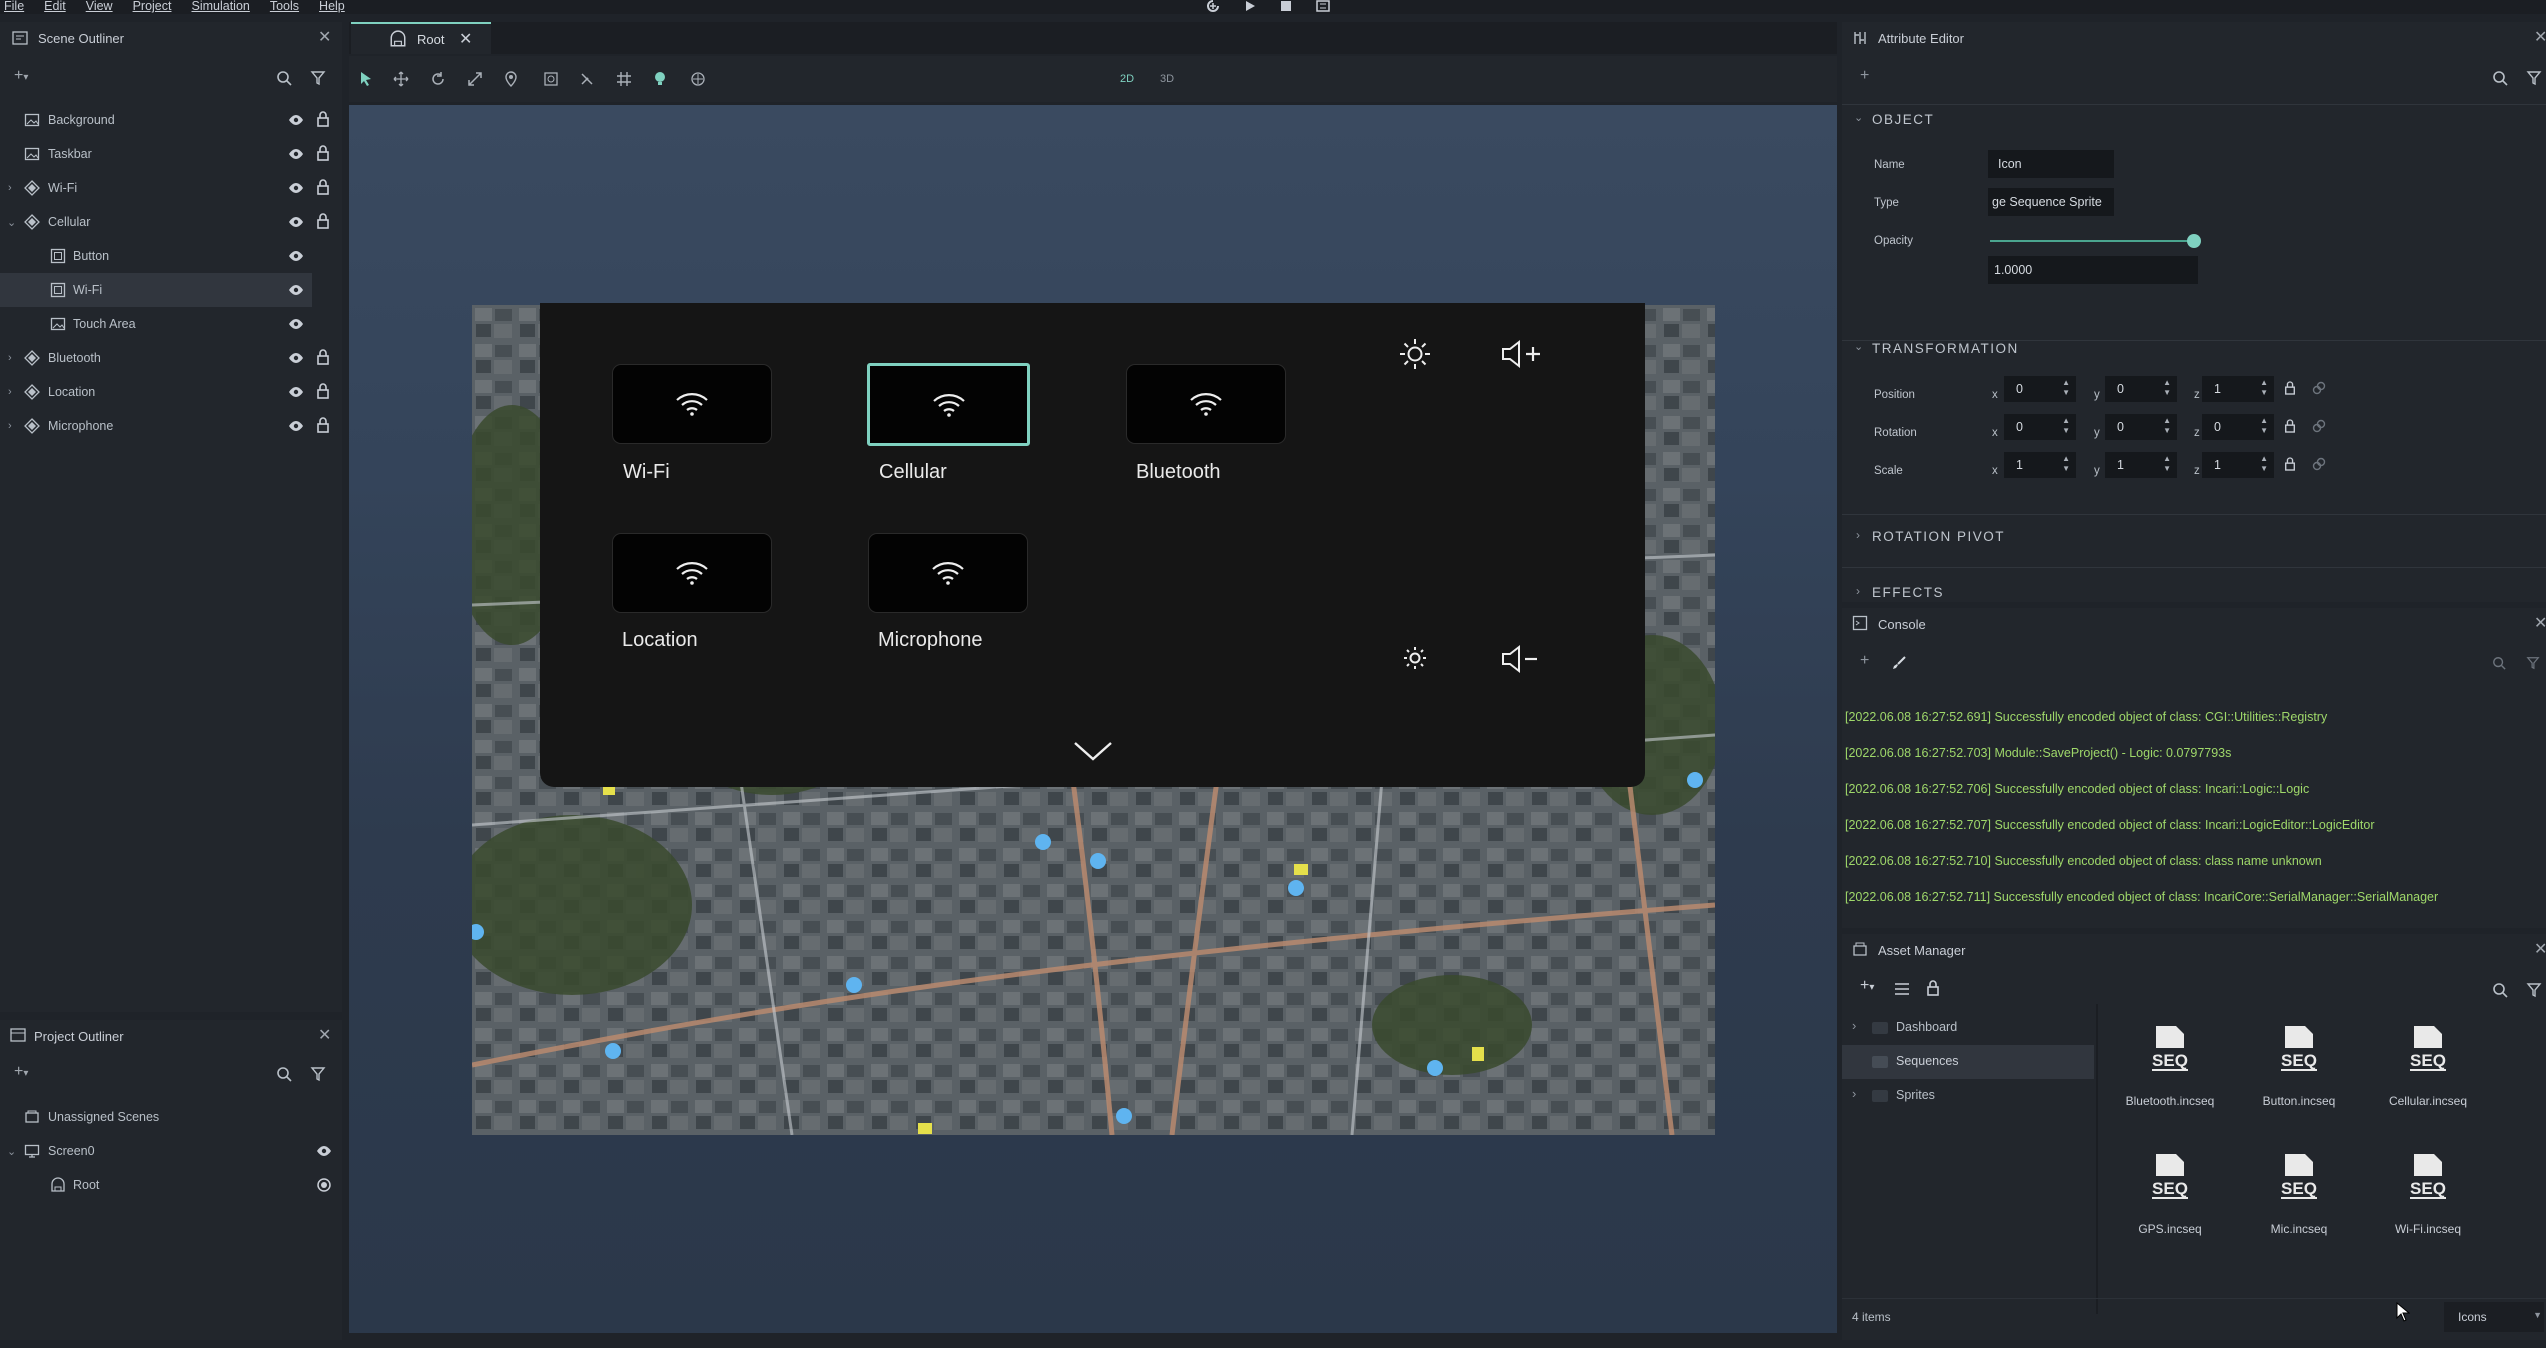  Describe the element at coordinates (99, 6) in the screenshot. I see `menu-view: View` at that location.